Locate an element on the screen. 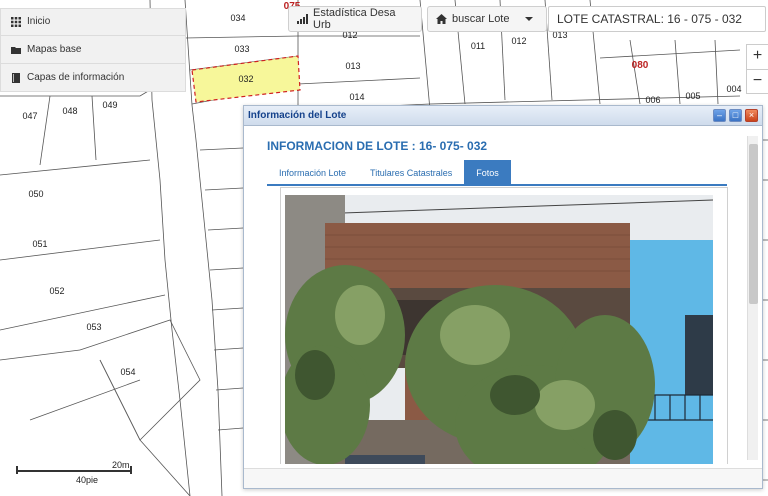  menu-item-mapas-base: Mapas base is located at coordinates (93, 50).